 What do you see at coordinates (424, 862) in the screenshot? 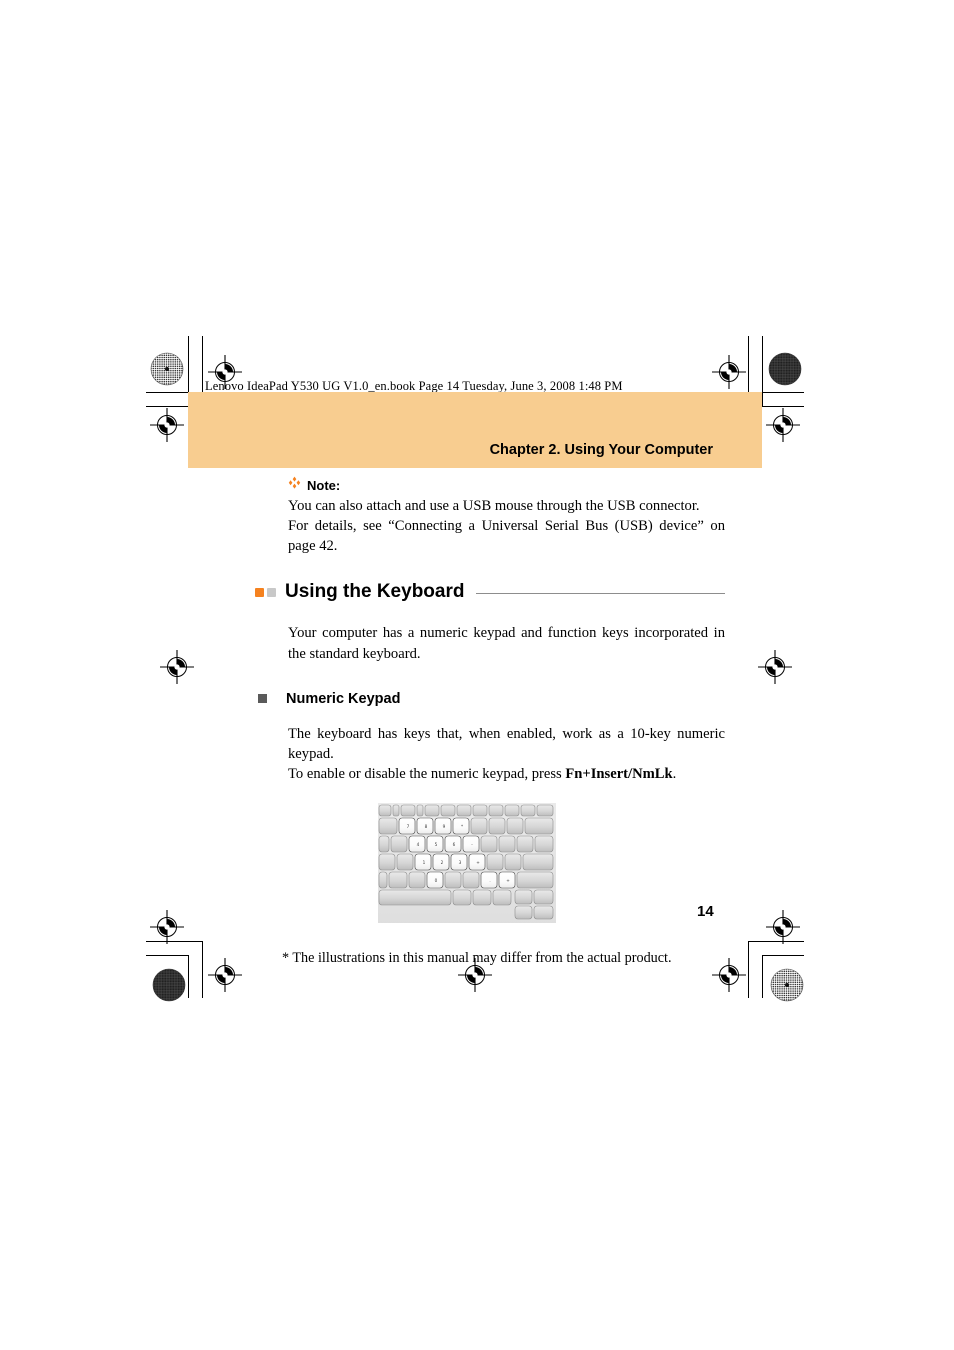
I see `svg-text: 1` at bounding box center [424, 862].